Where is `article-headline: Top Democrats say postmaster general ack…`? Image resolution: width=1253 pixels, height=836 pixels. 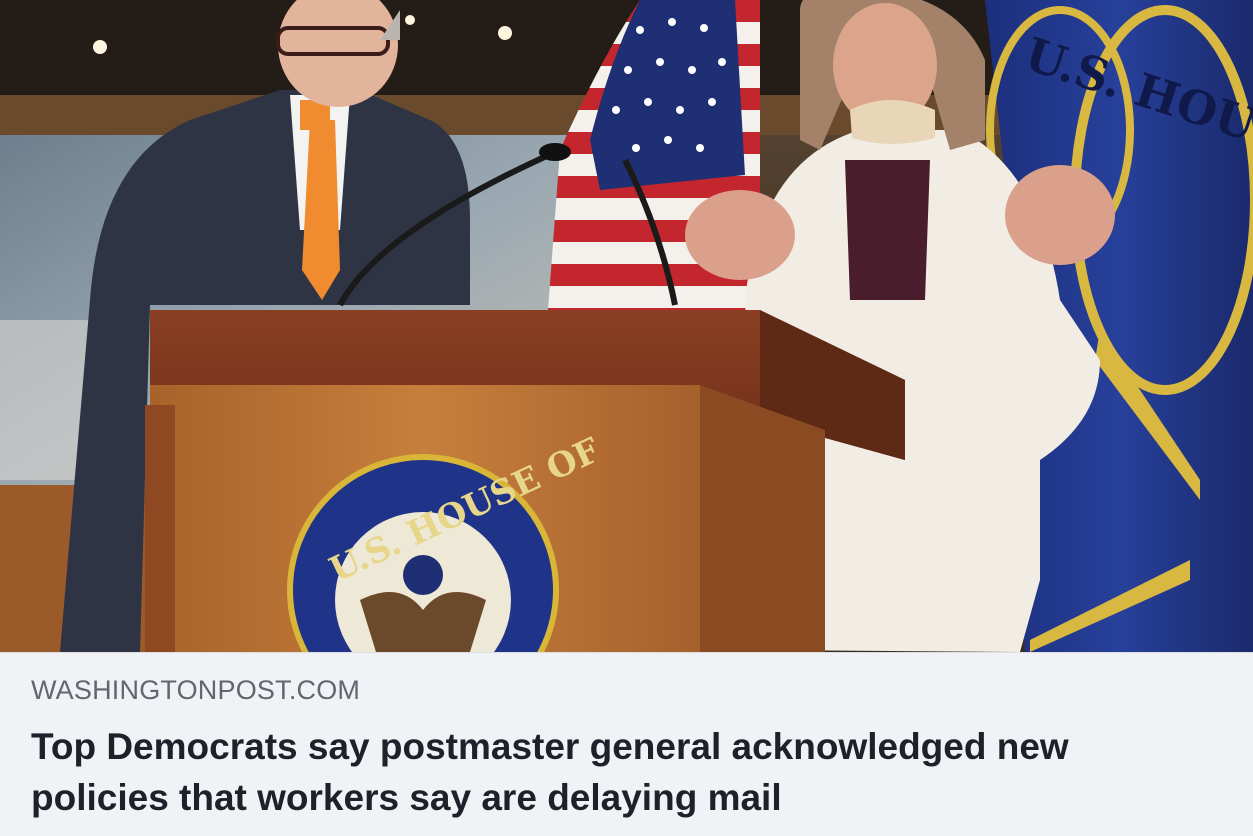
article-headline: Top Democrats say postmaster general ack… is located at coordinates (621, 772).